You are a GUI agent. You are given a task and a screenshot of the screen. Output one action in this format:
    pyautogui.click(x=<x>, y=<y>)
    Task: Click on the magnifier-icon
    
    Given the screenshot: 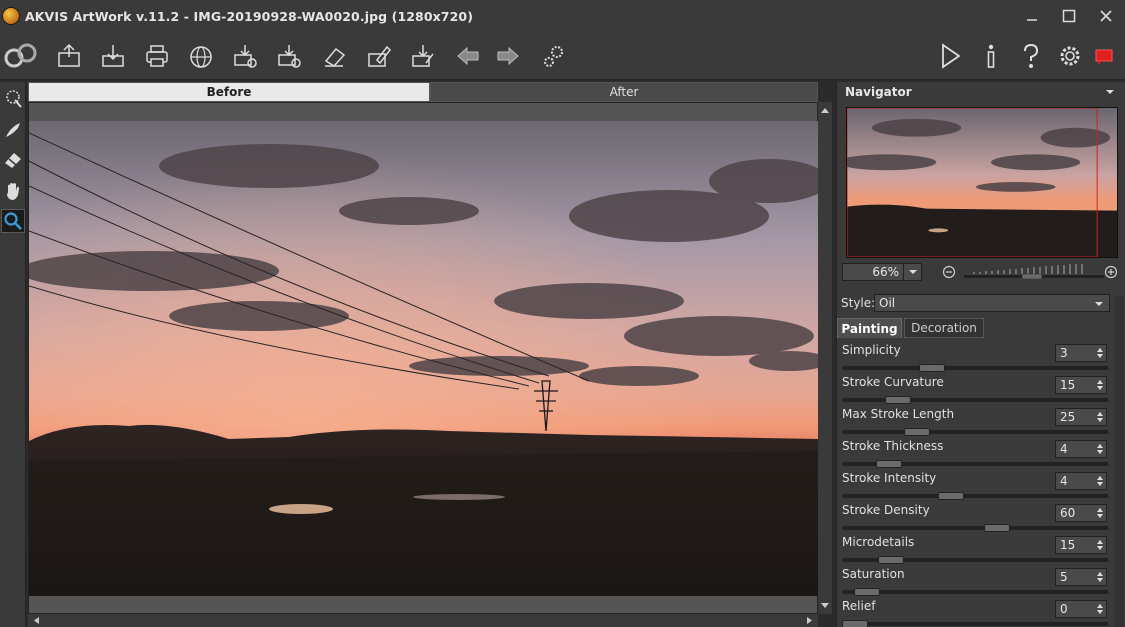 What is the action you would take?
    pyautogui.click(x=13, y=221)
    